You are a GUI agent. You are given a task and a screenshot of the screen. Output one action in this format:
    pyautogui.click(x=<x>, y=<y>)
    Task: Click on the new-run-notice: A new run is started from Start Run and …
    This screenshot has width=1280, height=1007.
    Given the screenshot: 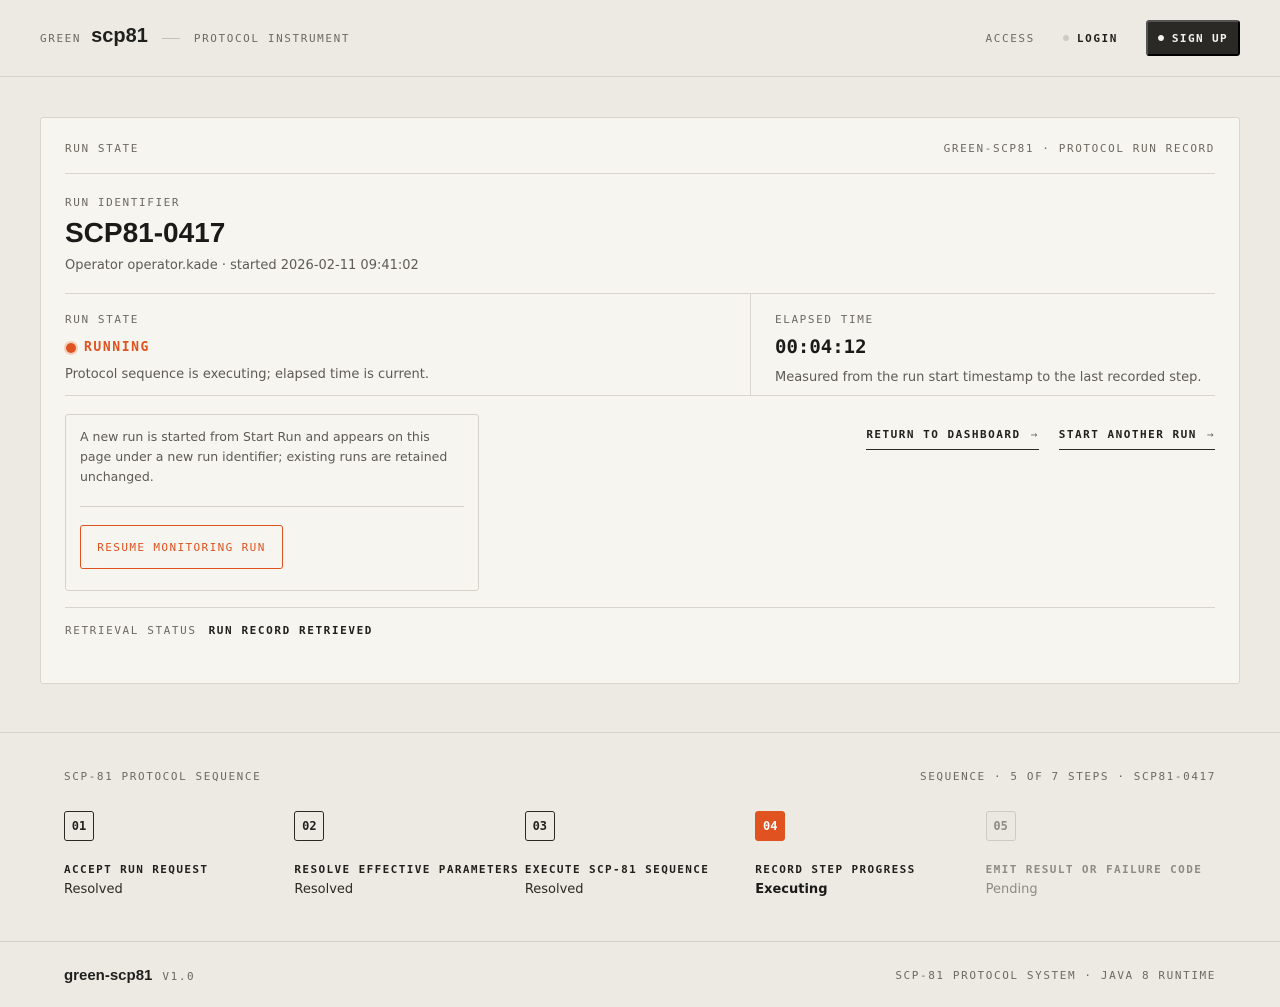 What is the action you would take?
    pyautogui.click(x=272, y=502)
    